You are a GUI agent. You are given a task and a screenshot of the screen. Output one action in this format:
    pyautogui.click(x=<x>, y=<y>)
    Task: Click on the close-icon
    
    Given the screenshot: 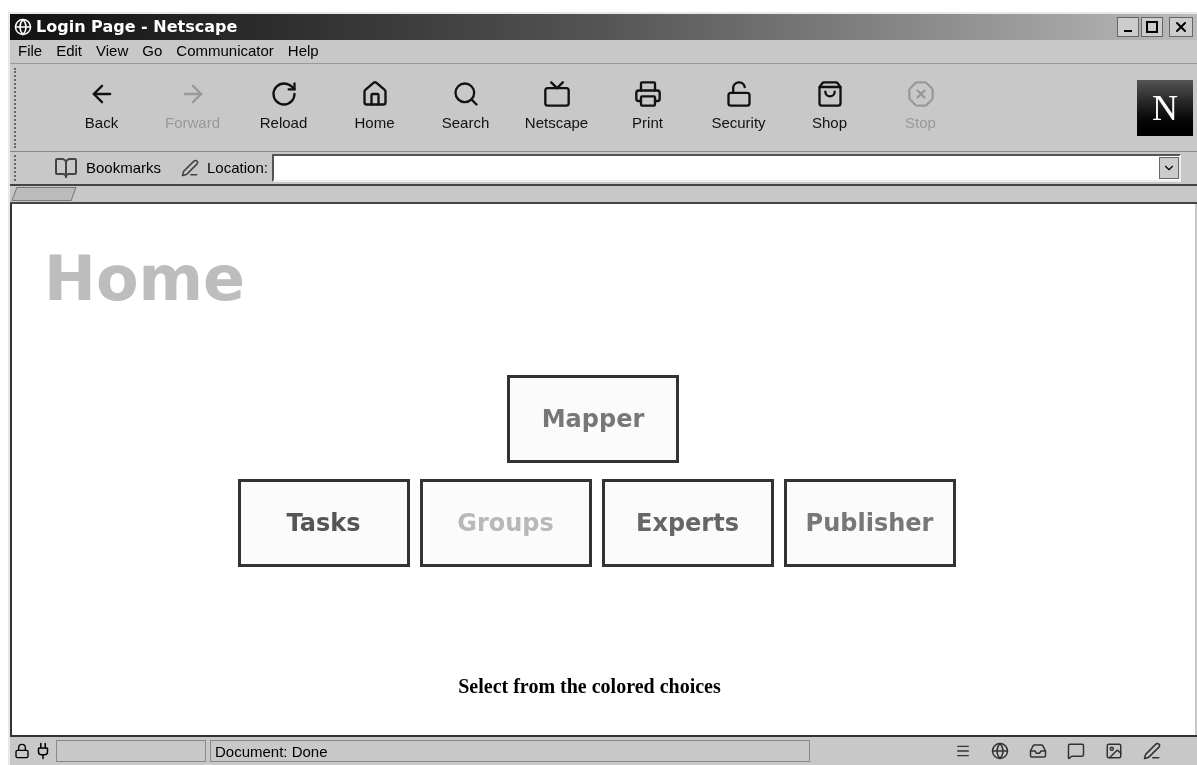 What is the action you would take?
    pyautogui.click(x=1181, y=27)
    